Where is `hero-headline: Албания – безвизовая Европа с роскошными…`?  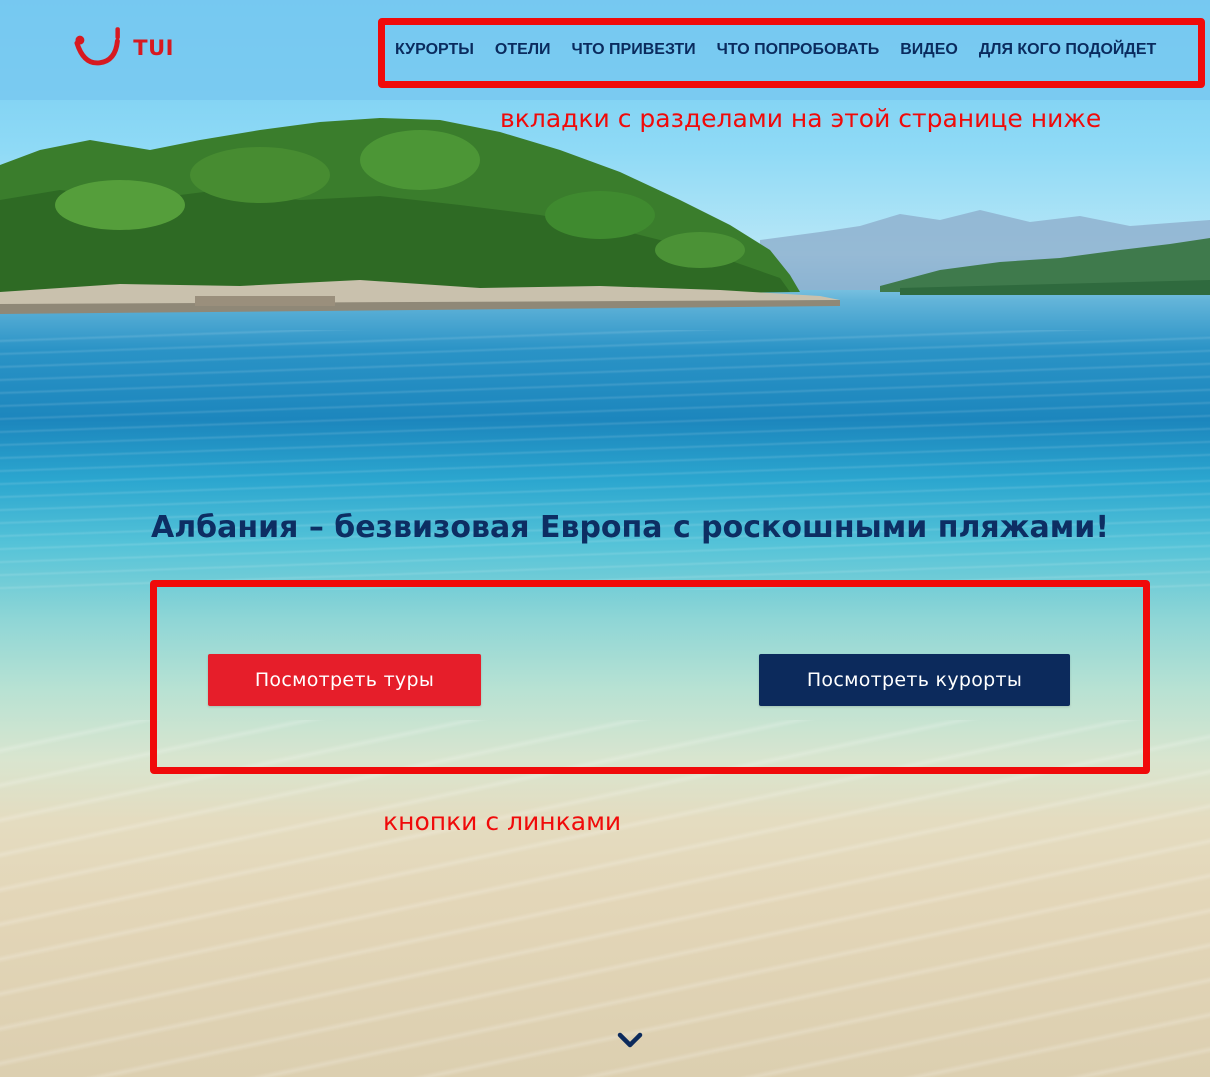
hero-headline: Албания – безвизовая Европа с роскошными… is located at coordinates (630, 527).